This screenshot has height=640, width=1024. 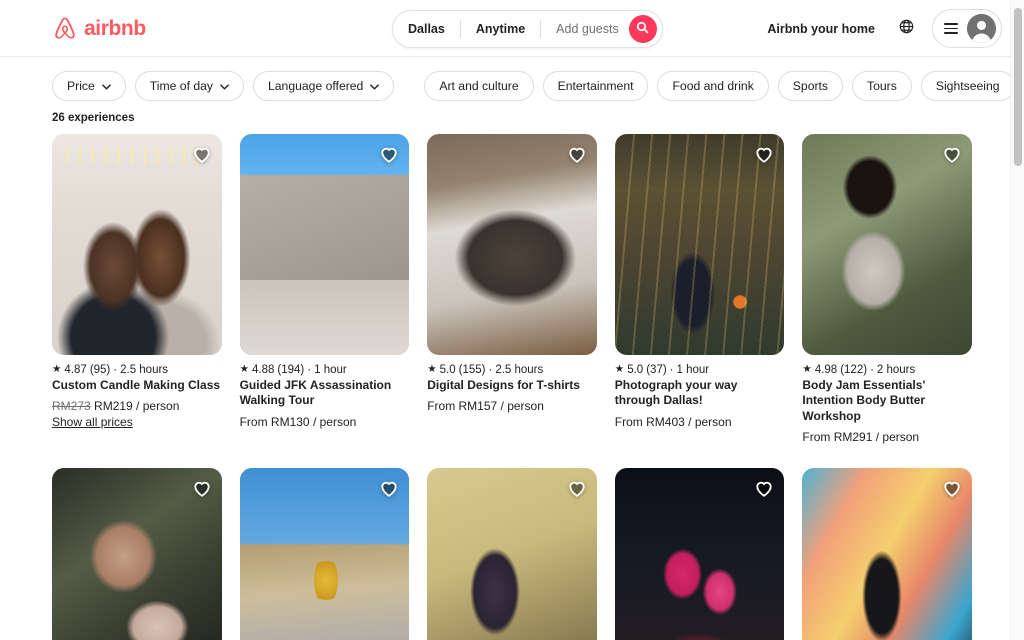 I want to click on search-button, so click(x=642, y=29).